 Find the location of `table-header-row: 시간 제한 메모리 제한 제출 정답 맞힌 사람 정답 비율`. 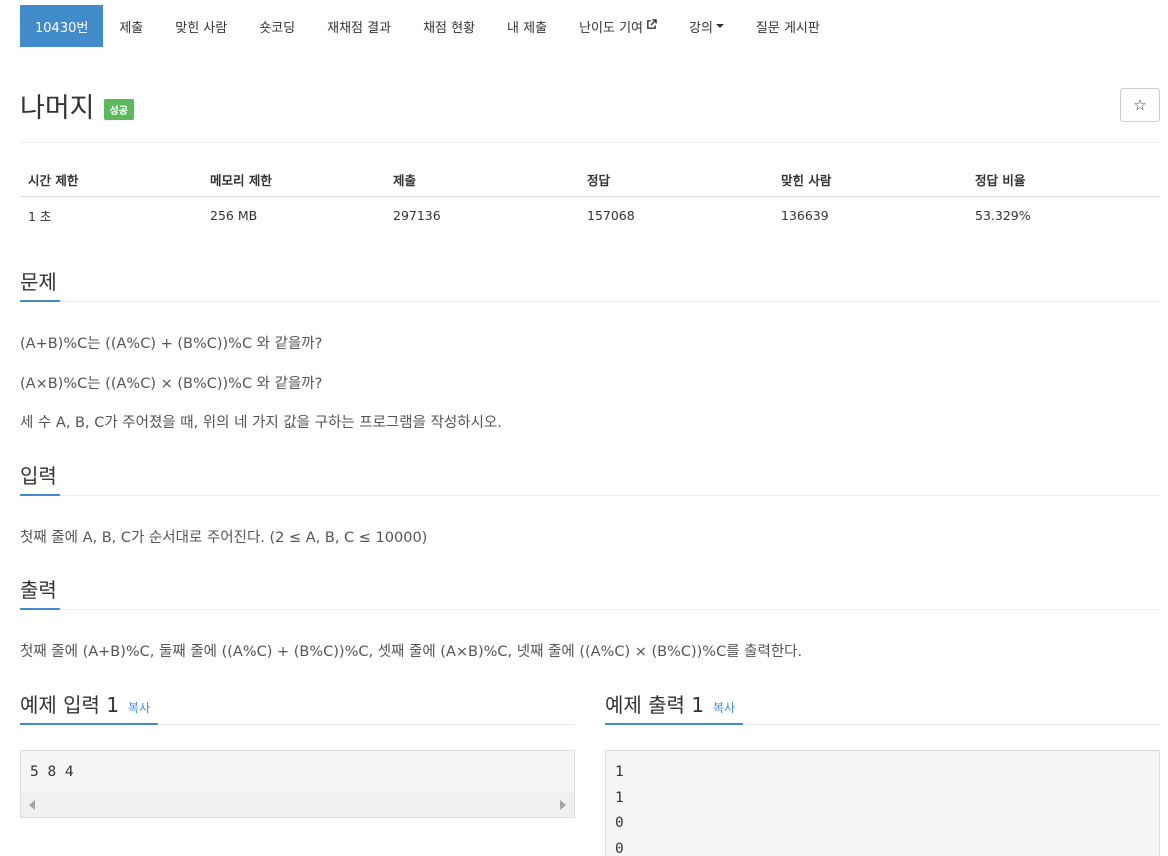

table-header-row: 시간 제한 메모리 제한 제출 정답 맞힌 사람 정답 비율 is located at coordinates (590, 180).